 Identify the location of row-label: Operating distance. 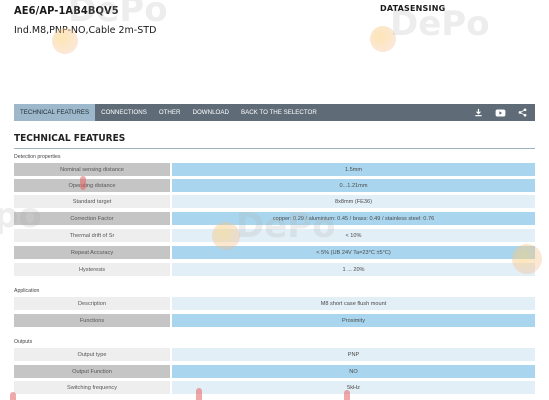
(92, 185).